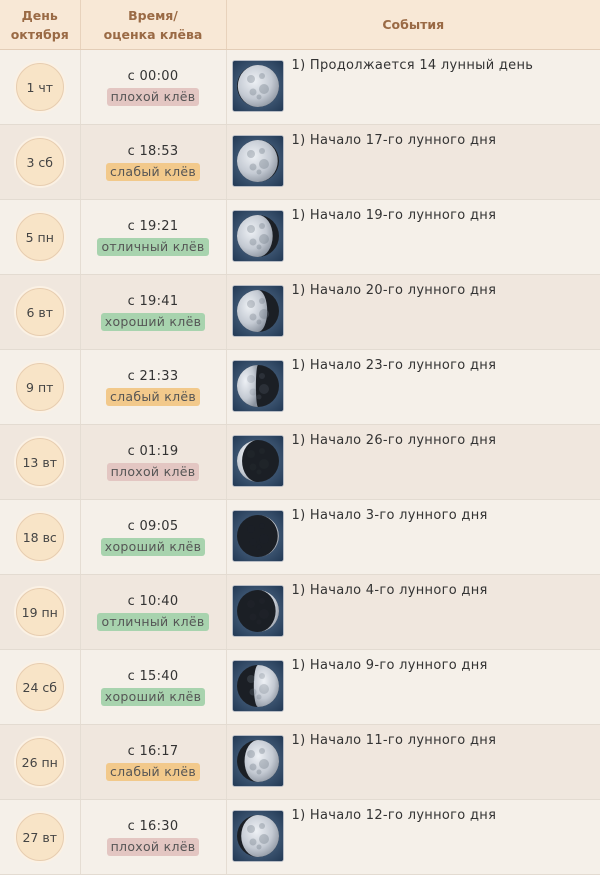 The width and height of the screenshot is (600, 875). Describe the element at coordinates (153, 537) in the screenshot. I see `time-cell: с 09:05 хороший клёв` at that location.